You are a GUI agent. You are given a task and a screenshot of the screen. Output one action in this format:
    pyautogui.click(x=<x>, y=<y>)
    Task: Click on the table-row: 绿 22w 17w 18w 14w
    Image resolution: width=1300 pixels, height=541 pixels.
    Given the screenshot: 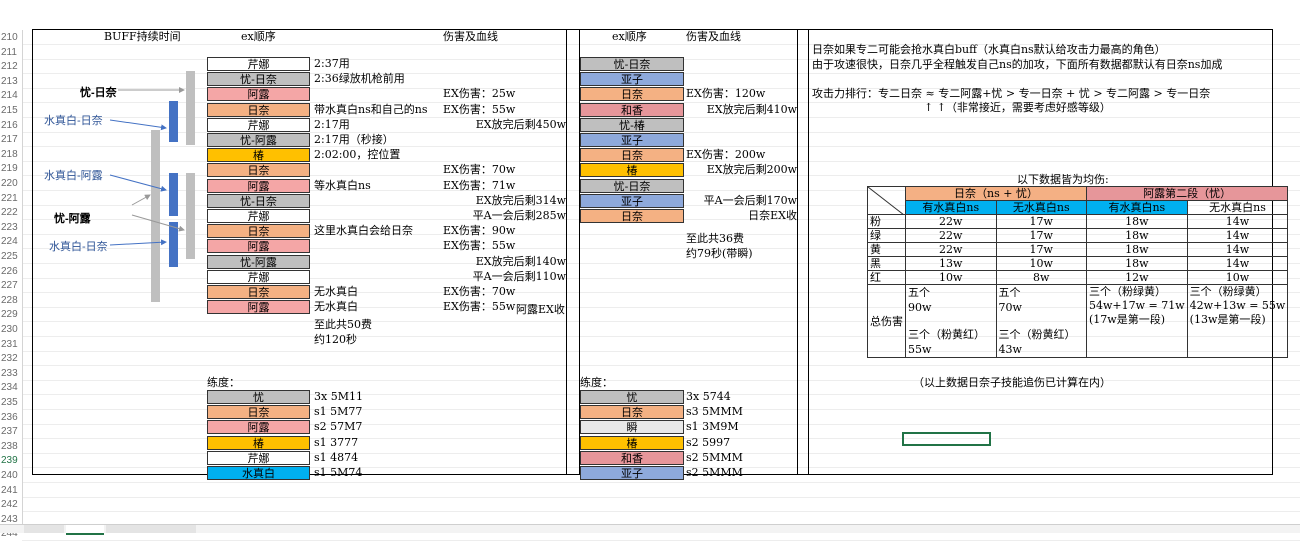 What is the action you would take?
    pyautogui.click(x=1078, y=235)
    